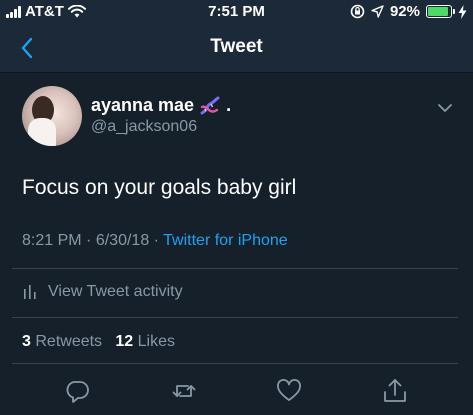 Image resolution: width=473 pixels, height=415 pixels. What do you see at coordinates (143, 105) in the screenshot?
I see `author-name: ayanna mae` at bounding box center [143, 105].